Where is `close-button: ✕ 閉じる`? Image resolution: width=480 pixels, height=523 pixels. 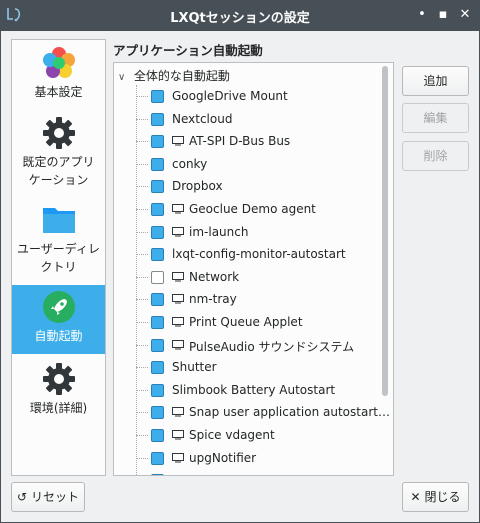 close-button: ✕ 閉じる is located at coordinates (435, 497).